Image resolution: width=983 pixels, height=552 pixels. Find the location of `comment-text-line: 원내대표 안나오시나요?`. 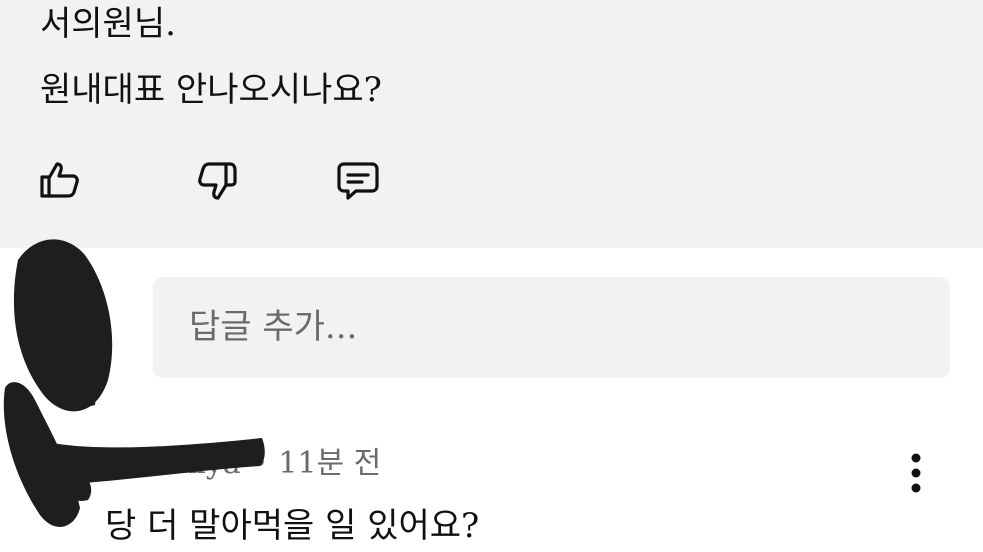

comment-text-line: 원내대표 안나오시나요? is located at coordinates (211, 90).